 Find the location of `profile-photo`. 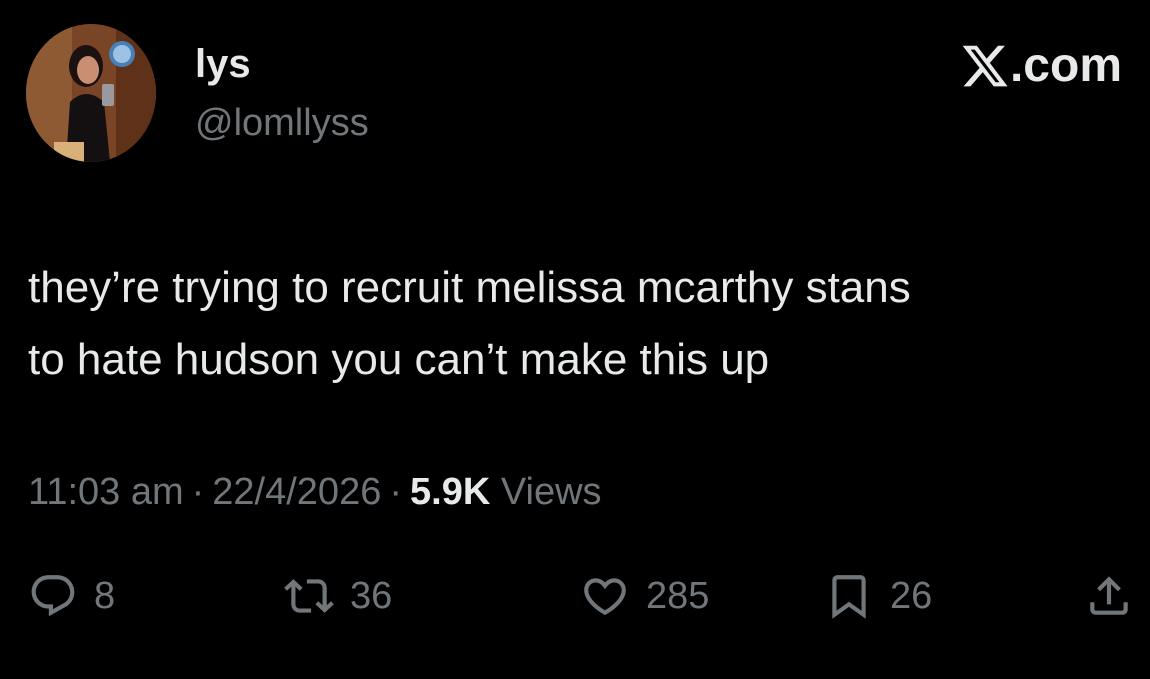

profile-photo is located at coordinates (91, 93).